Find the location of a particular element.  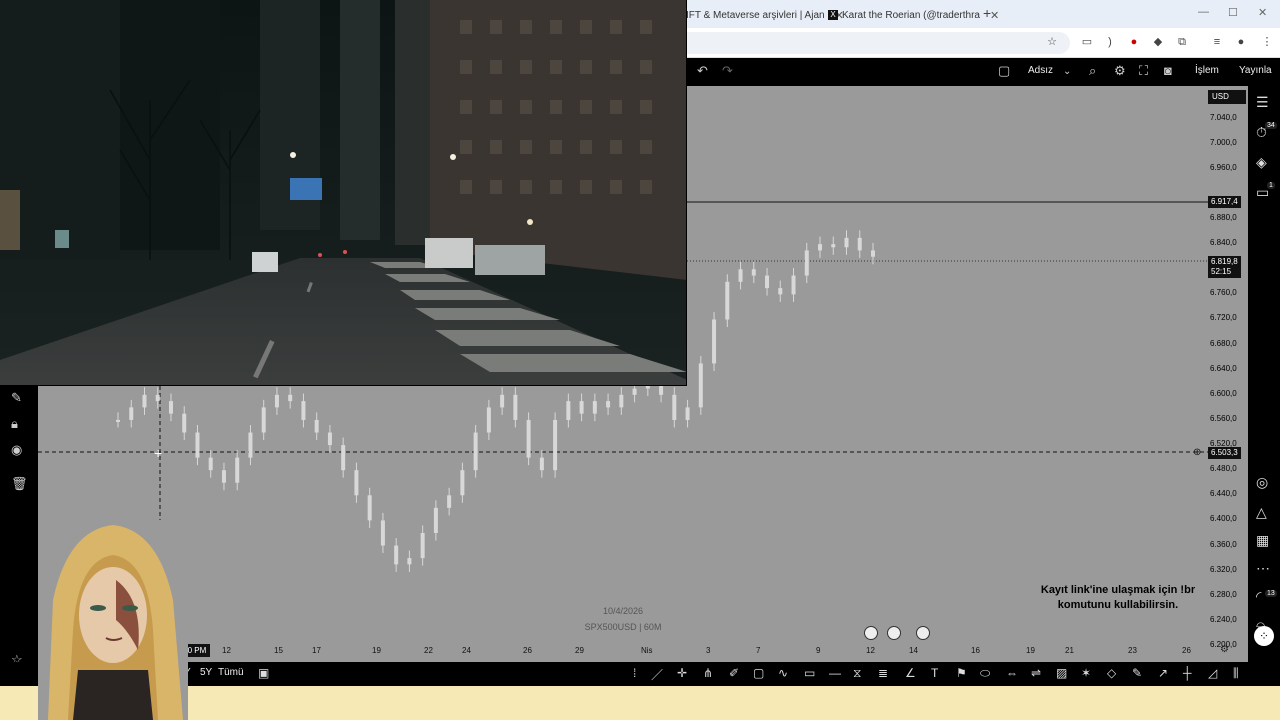

ruler-icon: ◿ is located at coordinates (1212, 673).